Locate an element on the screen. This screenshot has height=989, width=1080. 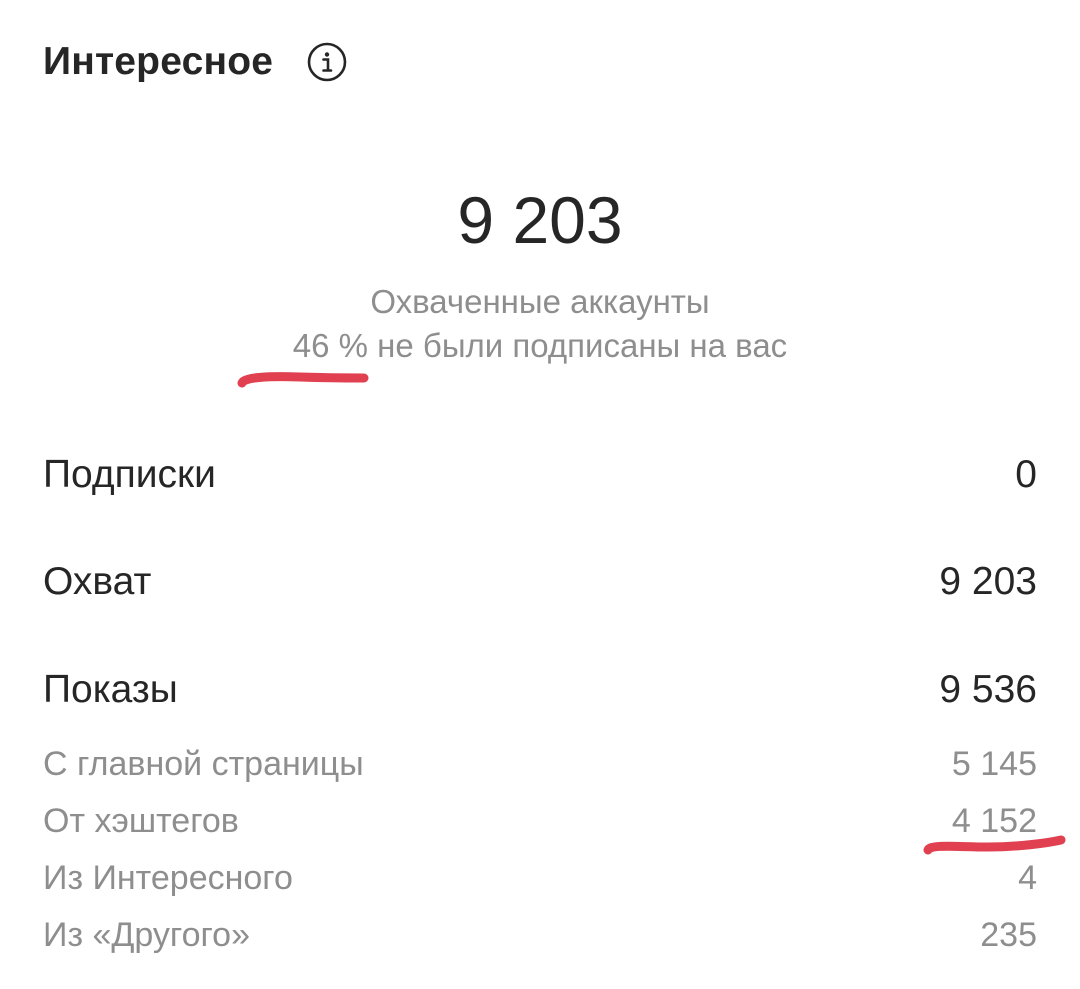
source-value: 235 is located at coordinates (1008, 934).